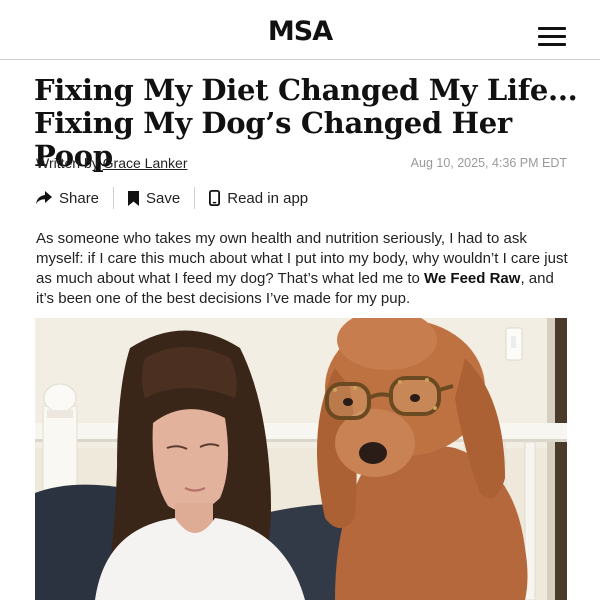 Image resolution: width=600 pixels, height=600 pixels. I want to click on author-link: Grace Lanker, so click(145, 163).